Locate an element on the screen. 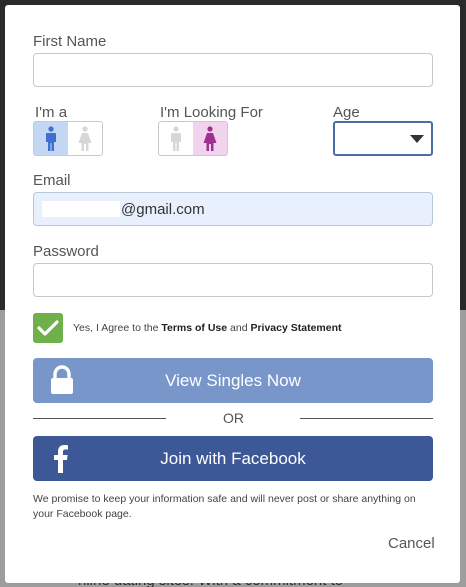 The image size is (466, 587). or-divider-text: OR is located at coordinates (233, 418).